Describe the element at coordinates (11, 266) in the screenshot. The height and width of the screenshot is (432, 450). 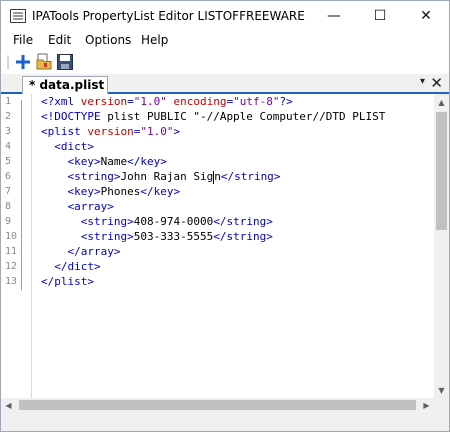
I see `line-number: 12` at that location.